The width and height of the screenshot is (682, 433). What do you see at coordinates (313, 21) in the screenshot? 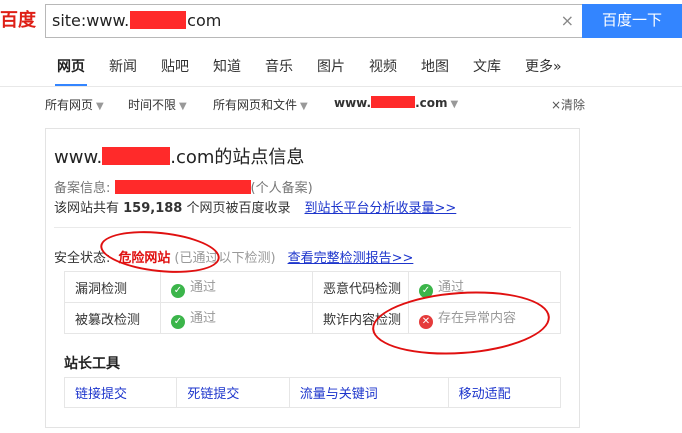
I see `search-input: site:www. com ×` at bounding box center [313, 21].